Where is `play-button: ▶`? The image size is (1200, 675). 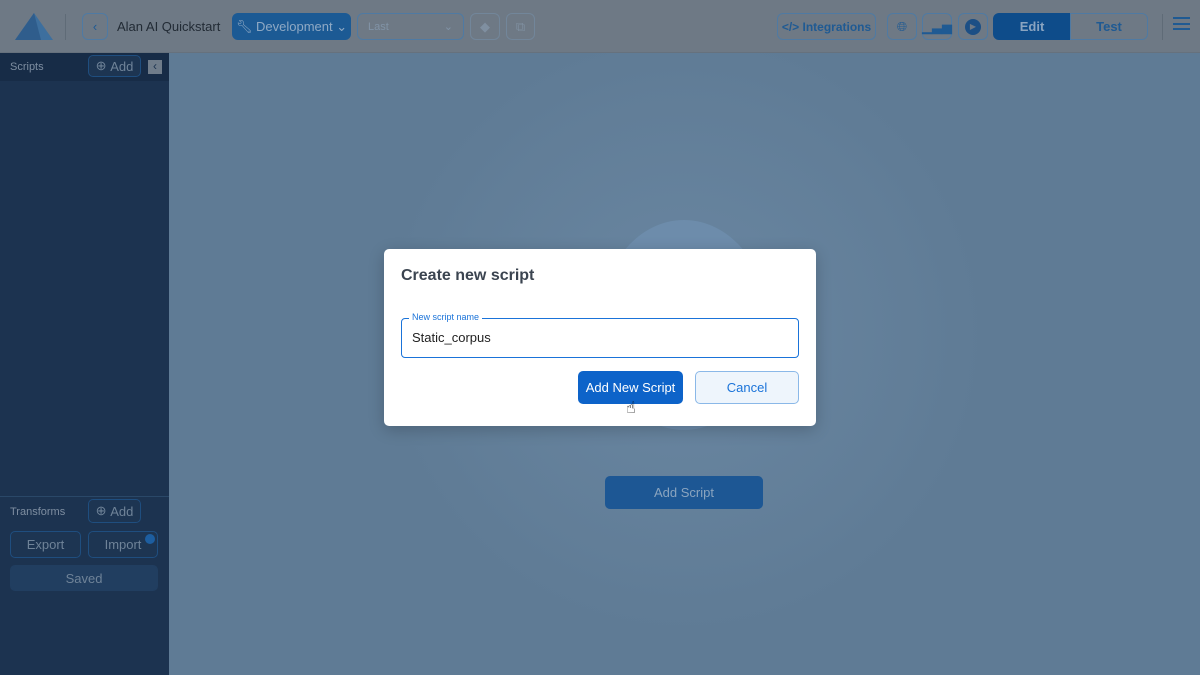 play-button: ▶ is located at coordinates (973, 26).